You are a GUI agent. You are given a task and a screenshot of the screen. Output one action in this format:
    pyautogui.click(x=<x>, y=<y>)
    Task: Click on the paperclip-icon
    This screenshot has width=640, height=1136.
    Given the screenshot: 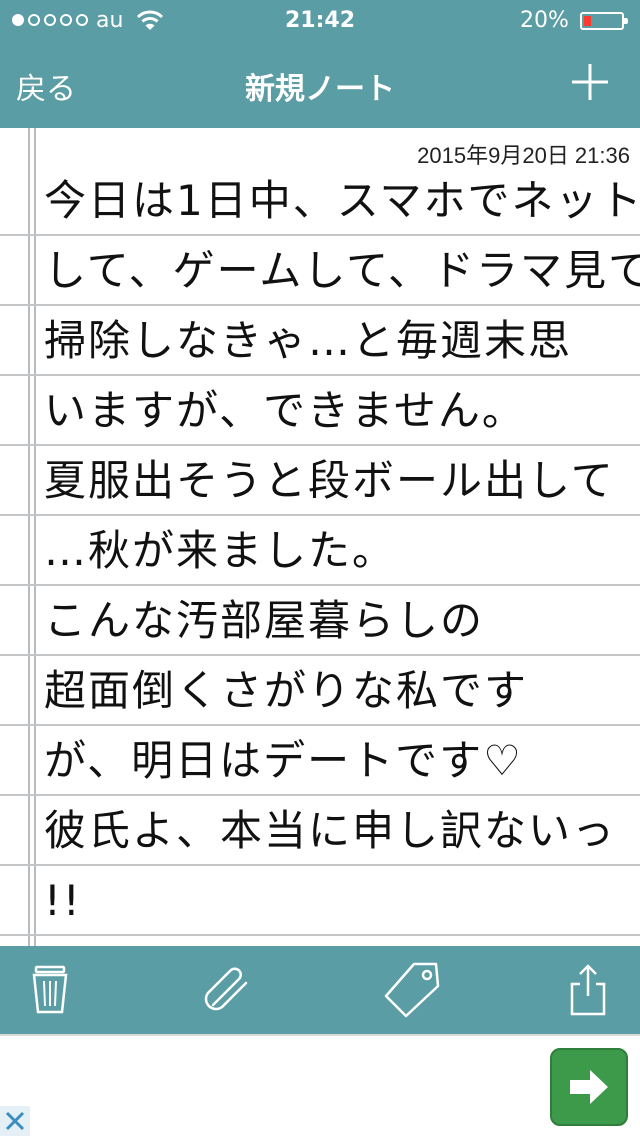 What is the action you would take?
    pyautogui.click(x=226, y=989)
    